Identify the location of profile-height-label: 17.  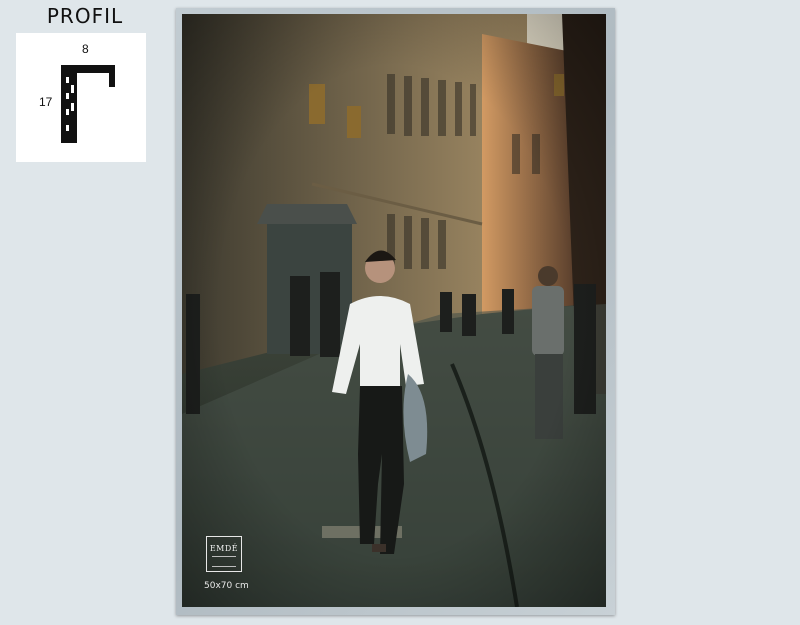
(46, 102).